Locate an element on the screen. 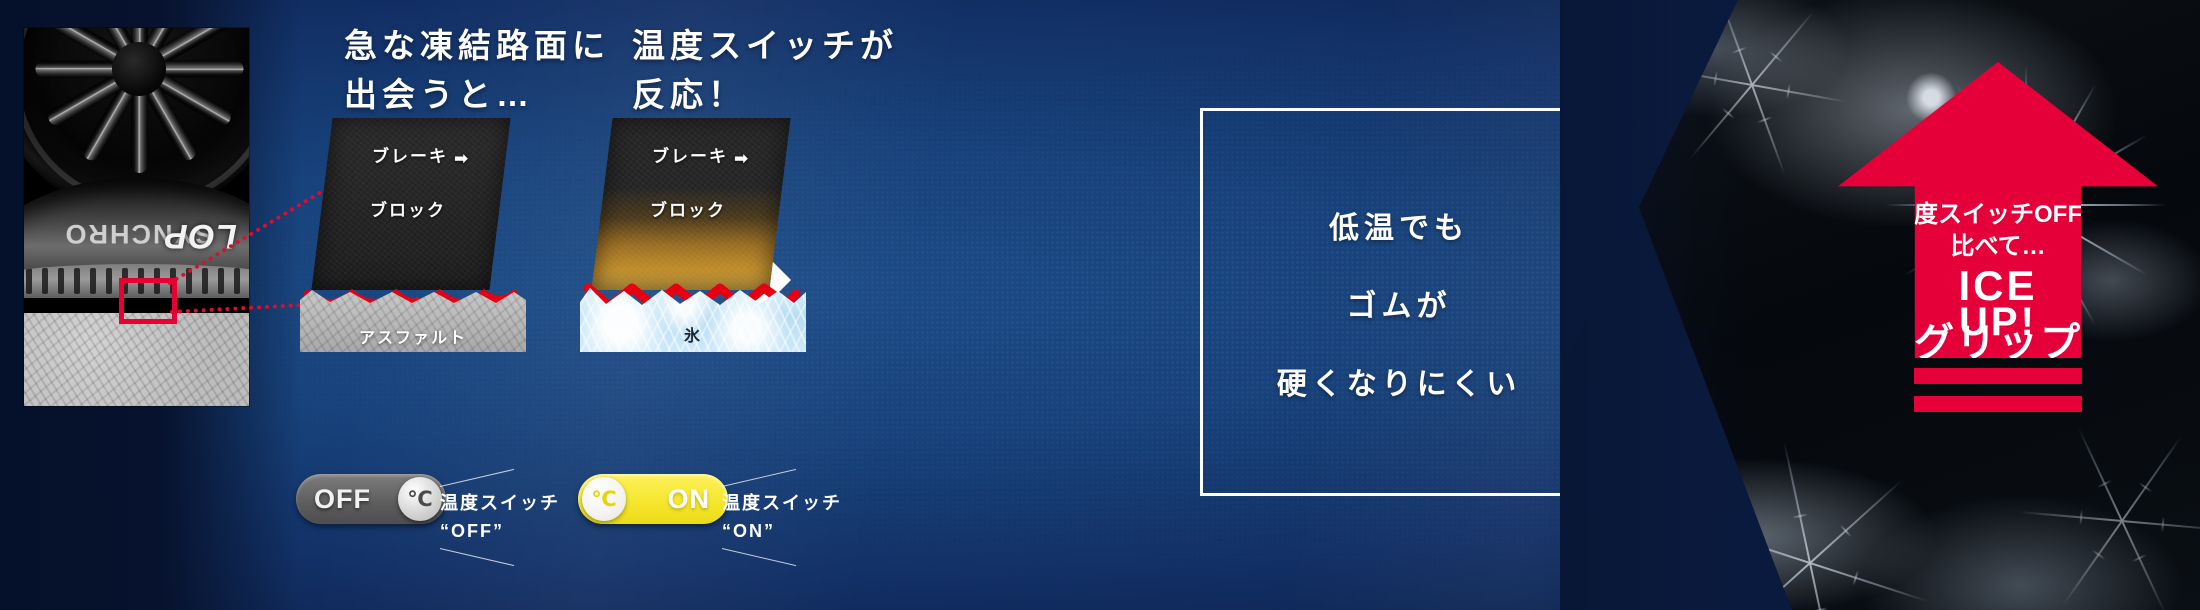 Image resolution: width=2200 pixels, height=610 pixels. off-caption-line1: 温度スイッチ is located at coordinates (500, 503).